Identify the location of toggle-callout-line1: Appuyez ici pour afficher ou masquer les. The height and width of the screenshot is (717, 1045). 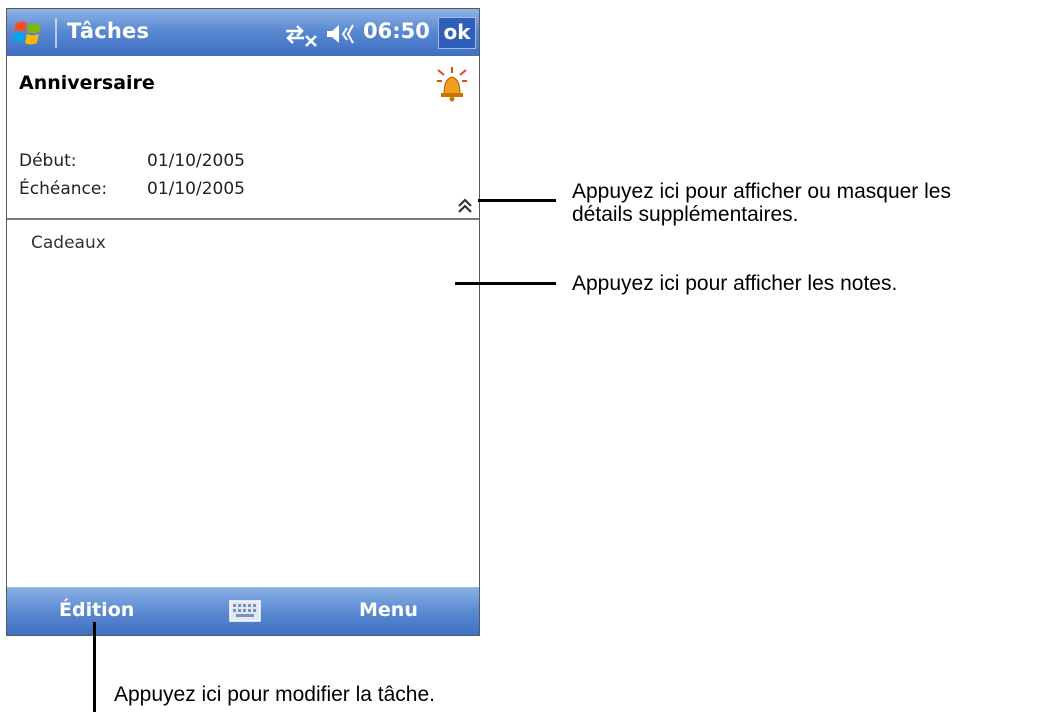
(761, 191).